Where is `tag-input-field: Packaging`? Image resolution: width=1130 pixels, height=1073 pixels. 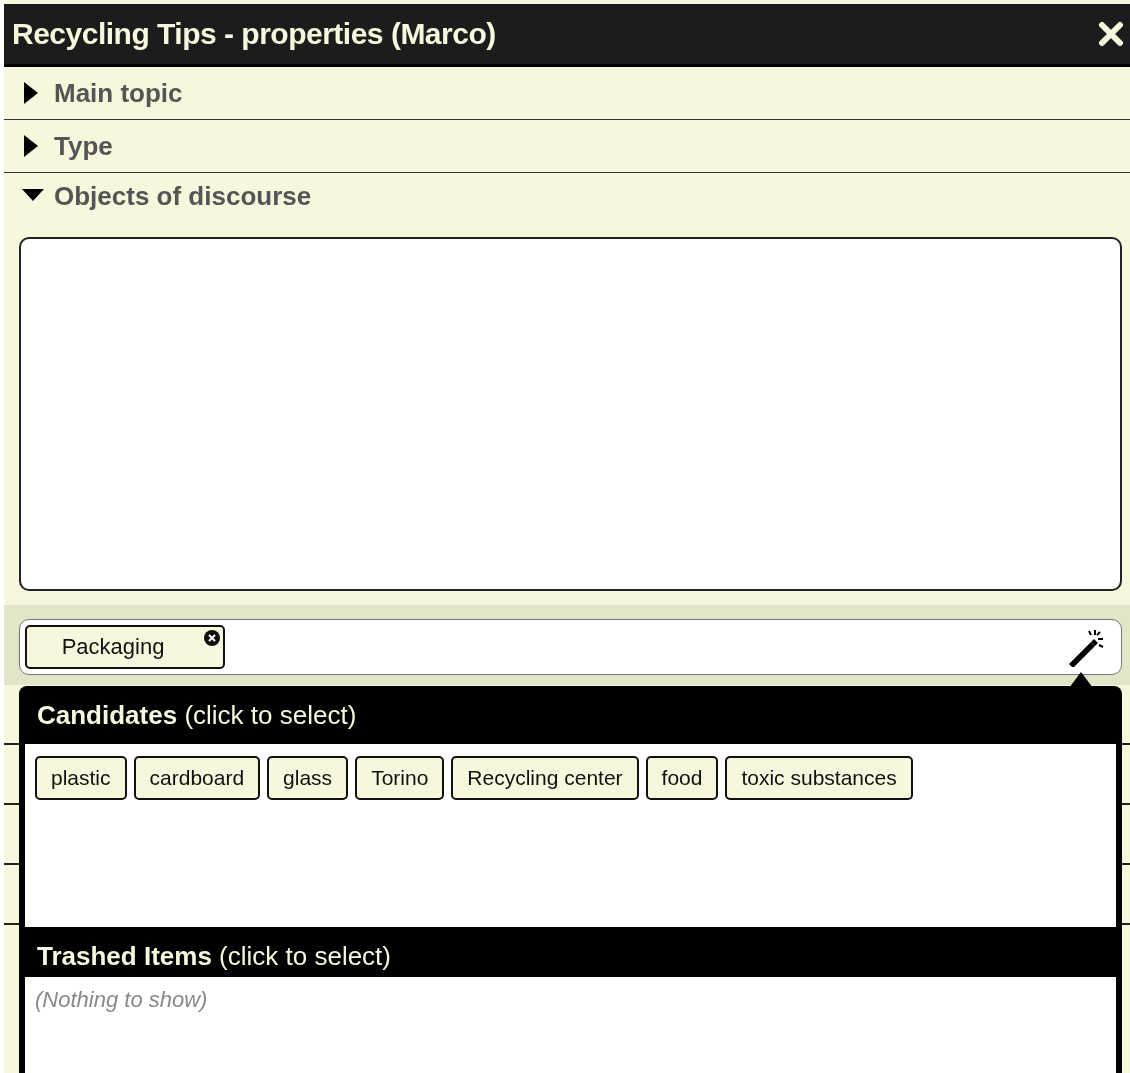
tag-input-field: Packaging is located at coordinates (570, 647).